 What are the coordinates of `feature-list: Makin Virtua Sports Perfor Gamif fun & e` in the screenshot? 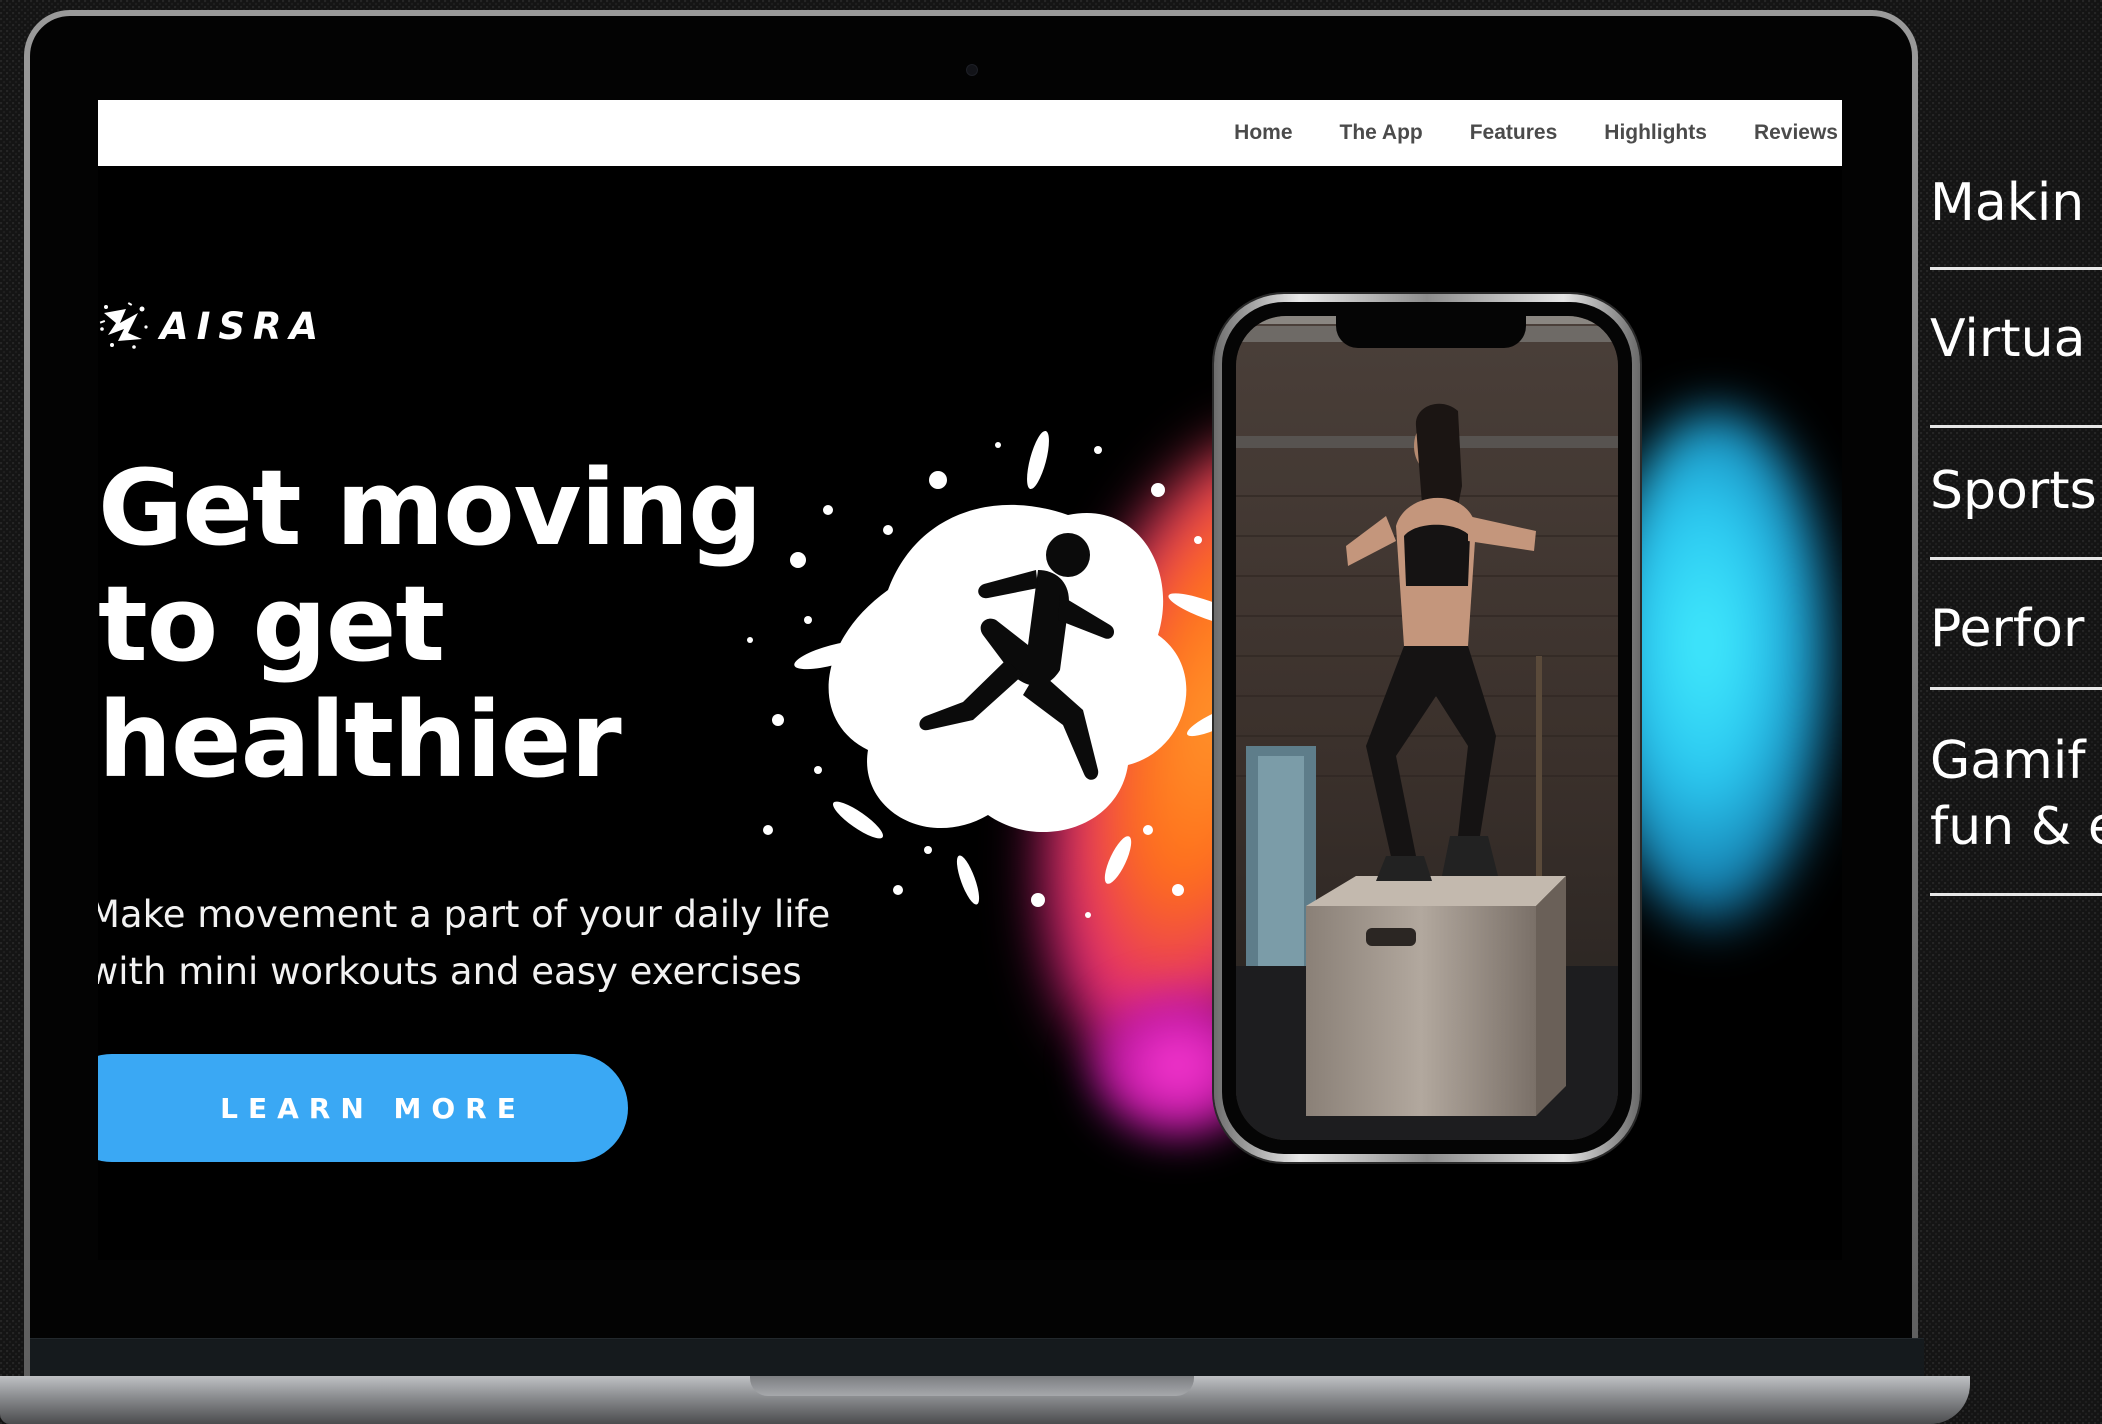 It's located at (2016, 530).